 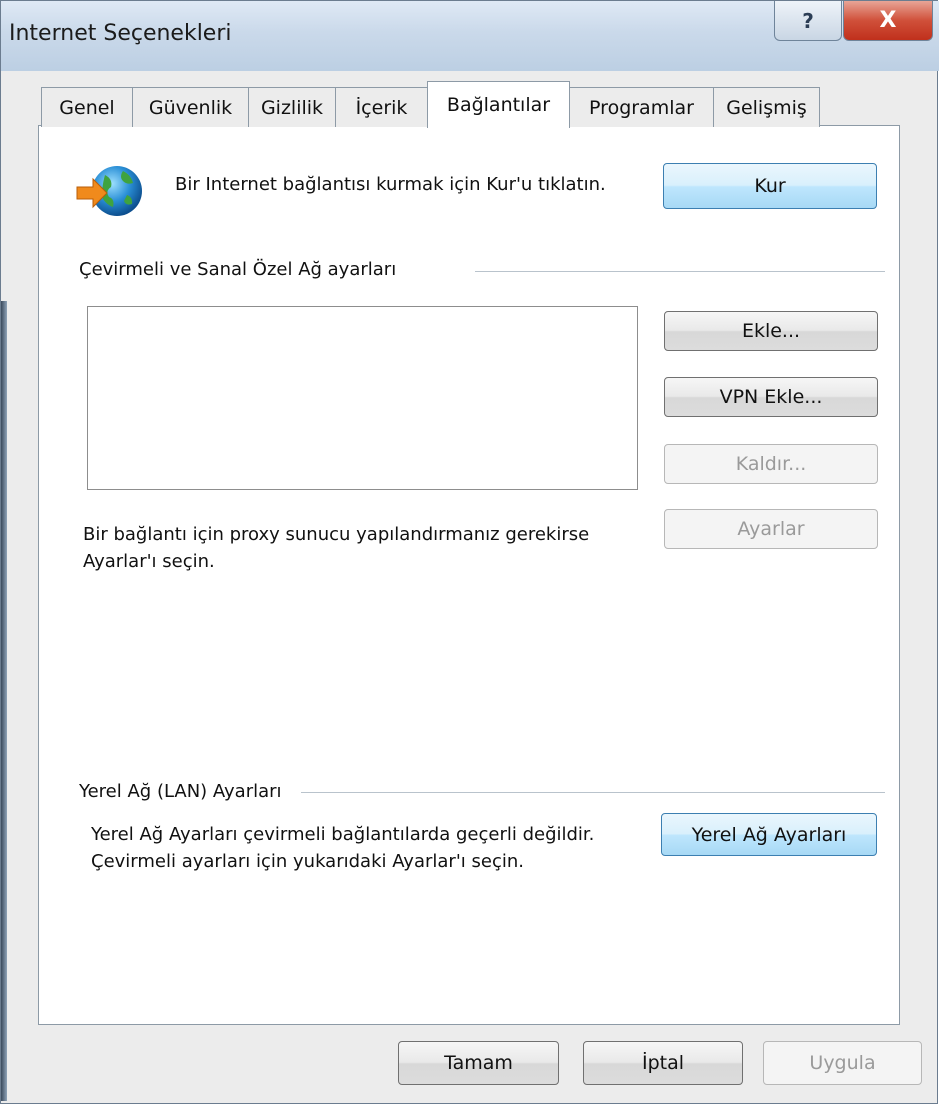 What do you see at coordinates (362, 398) in the screenshot?
I see `connections-list` at bounding box center [362, 398].